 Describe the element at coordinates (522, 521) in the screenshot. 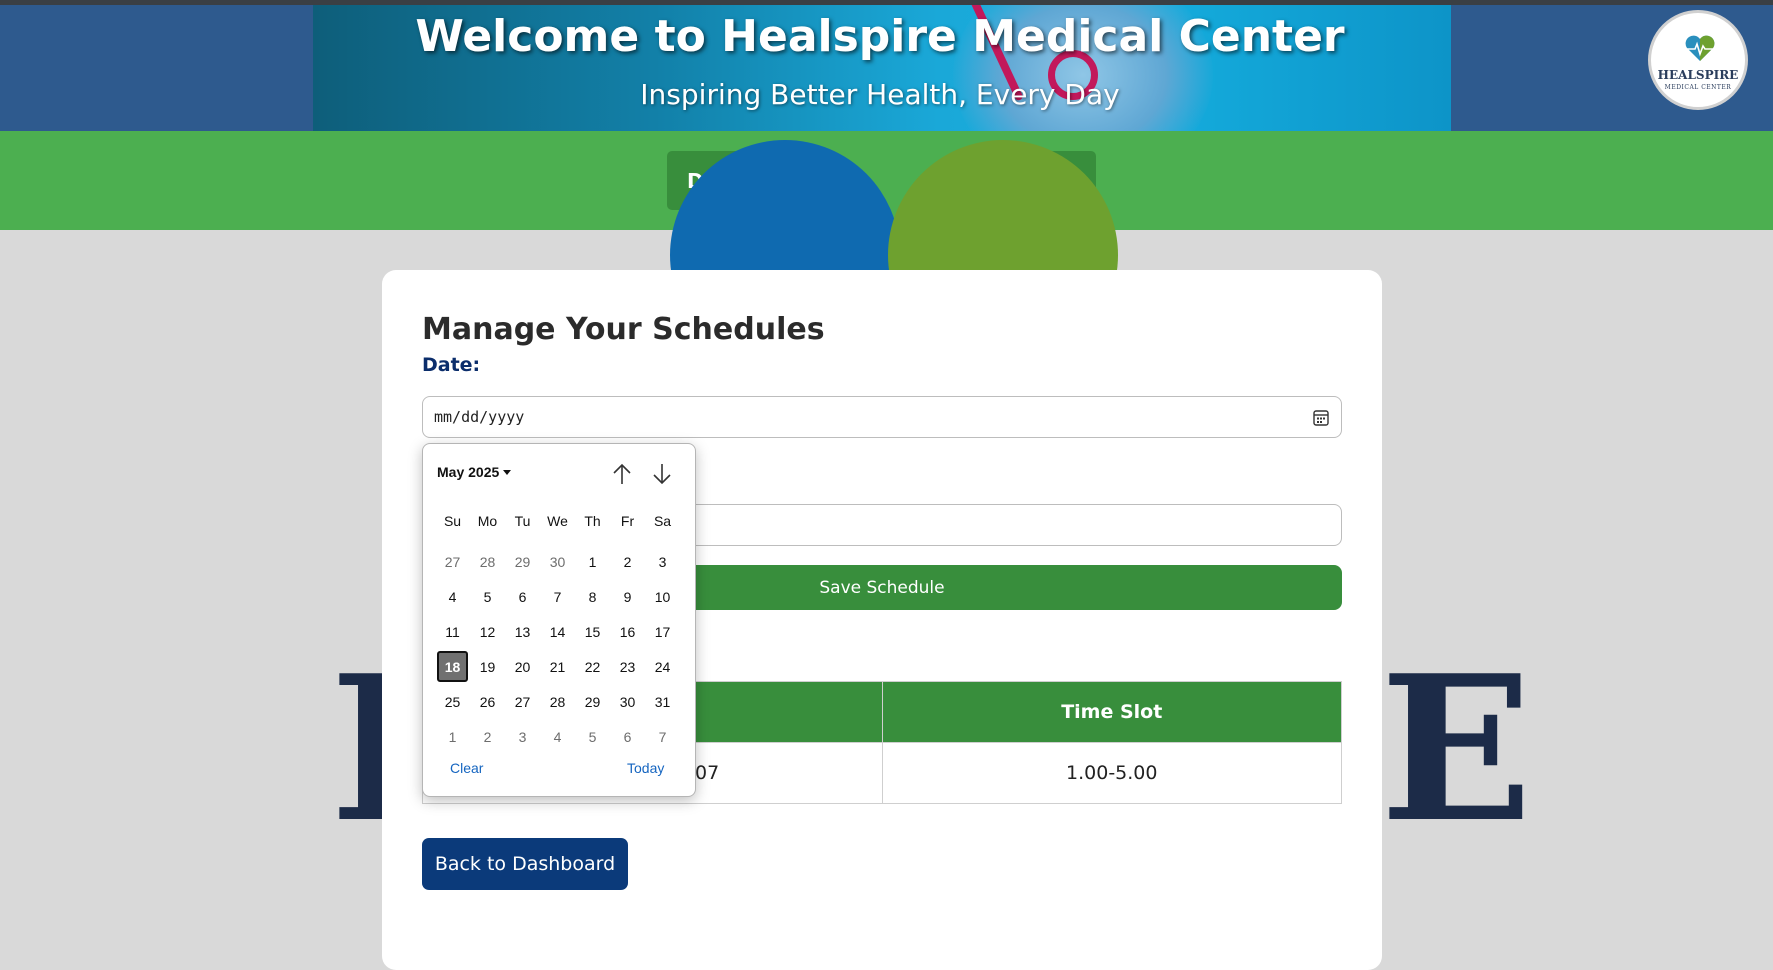

I see `weekday-label: Tu` at that location.